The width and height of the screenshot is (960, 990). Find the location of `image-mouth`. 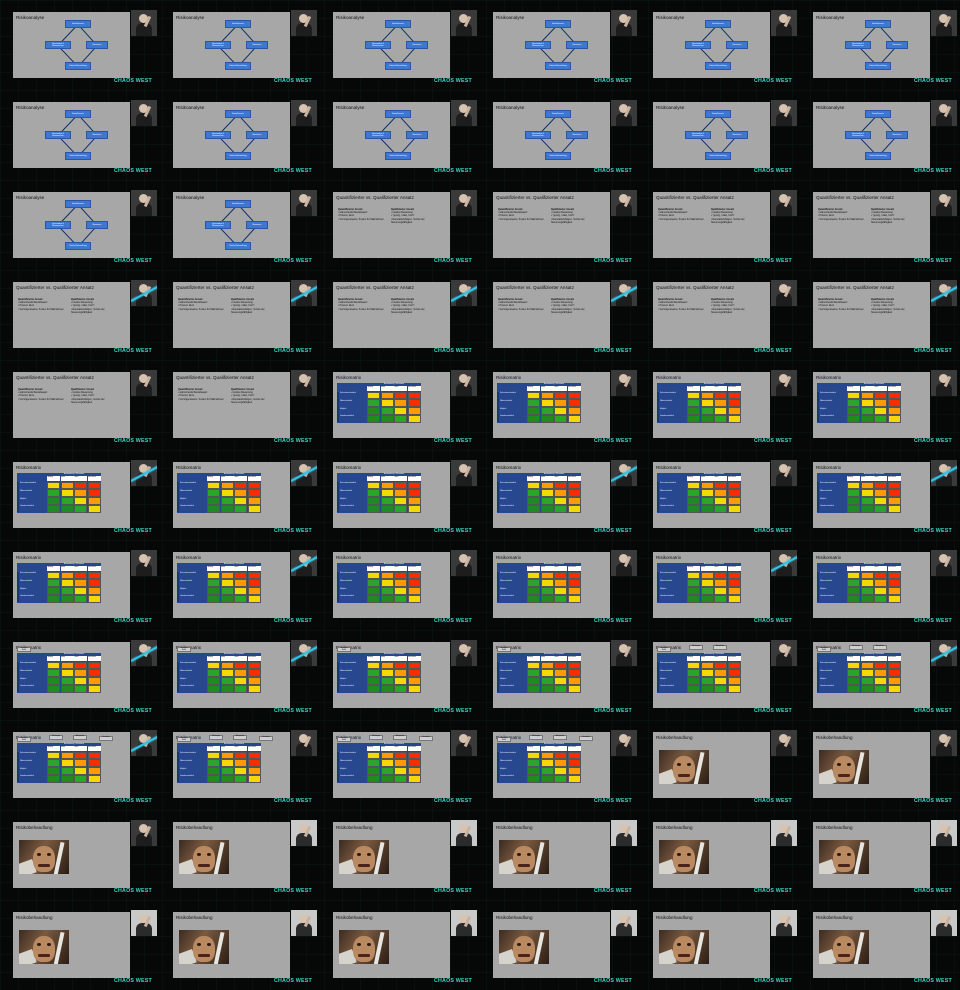

image-mouth is located at coordinates (684, 865).